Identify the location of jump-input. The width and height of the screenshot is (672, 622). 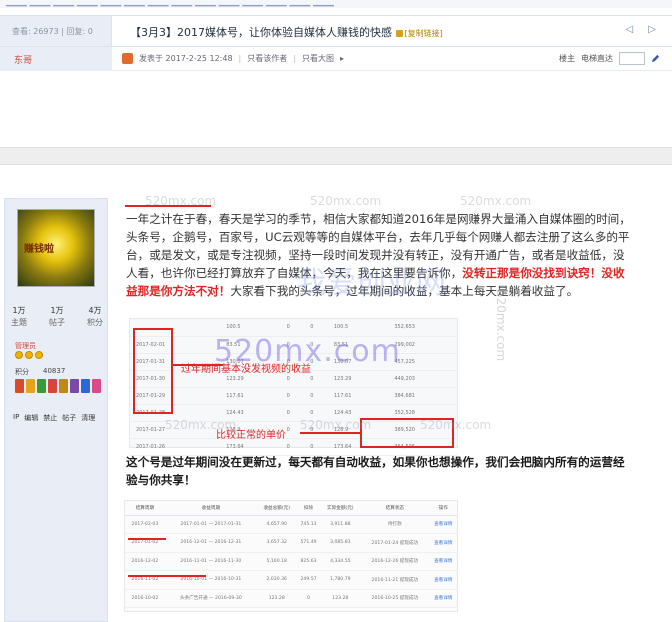
(632, 58).